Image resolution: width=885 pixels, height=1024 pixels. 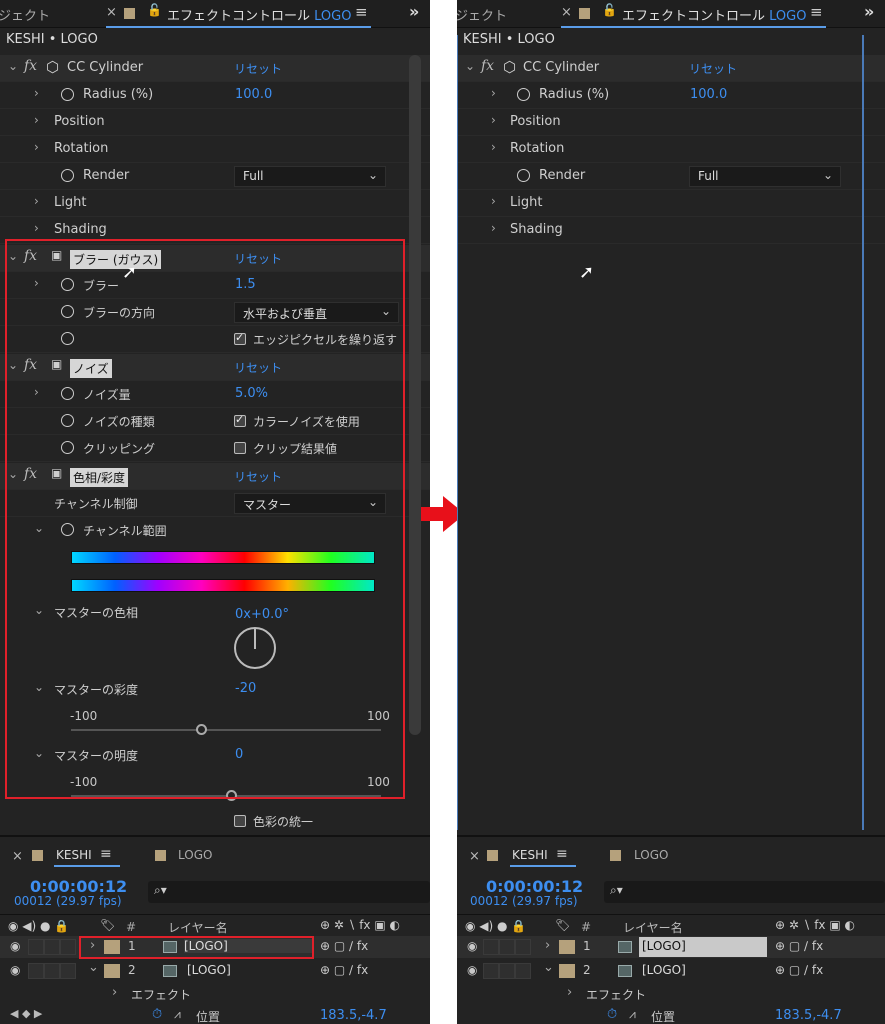 I want to click on layer-row-1: ◉ › 1 [LOGO] ⊕ ▢ ∕ fx, so click(x=671, y=947).